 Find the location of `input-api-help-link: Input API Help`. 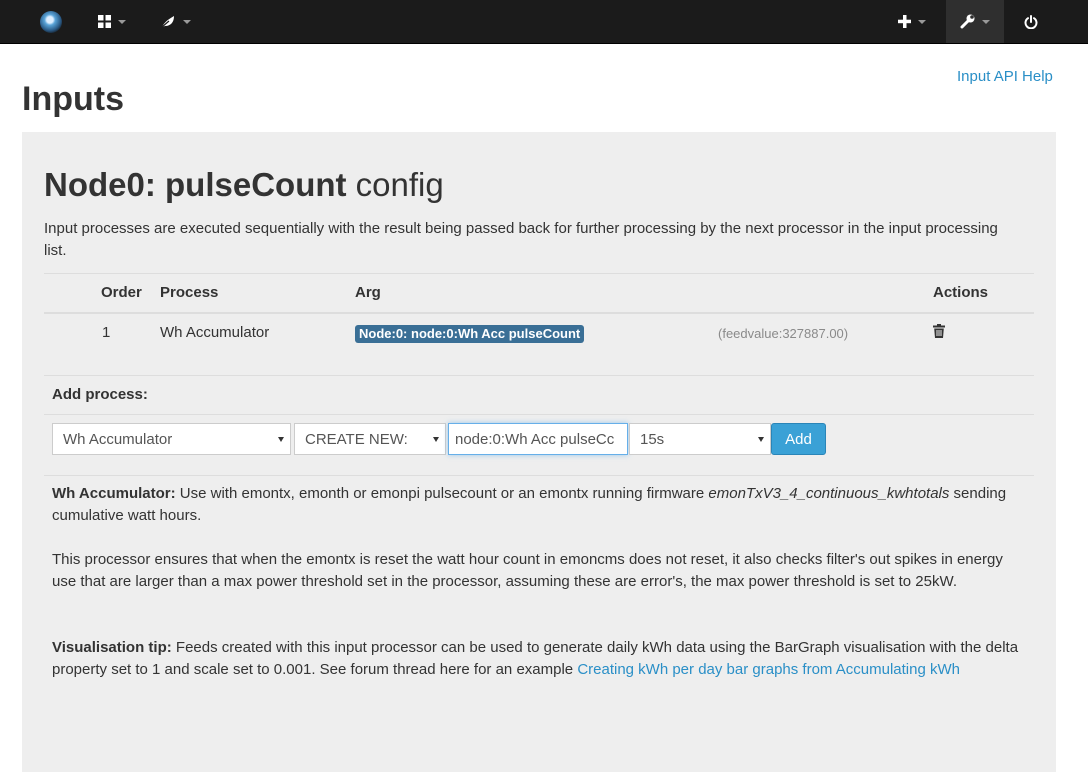

input-api-help-link: Input API Help is located at coordinates (1005, 76).